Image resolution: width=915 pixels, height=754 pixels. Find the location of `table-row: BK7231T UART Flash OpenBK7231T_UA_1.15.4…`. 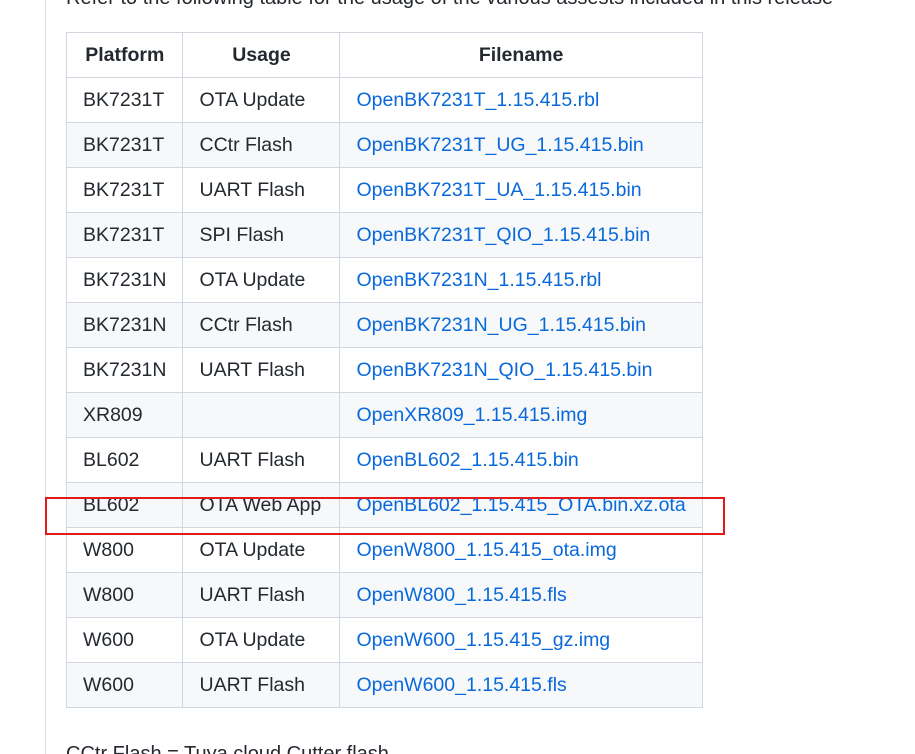

table-row: BK7231T UART Flash OpenBK7231T_UA_1.15.4… is located at coordinates (384, 190).